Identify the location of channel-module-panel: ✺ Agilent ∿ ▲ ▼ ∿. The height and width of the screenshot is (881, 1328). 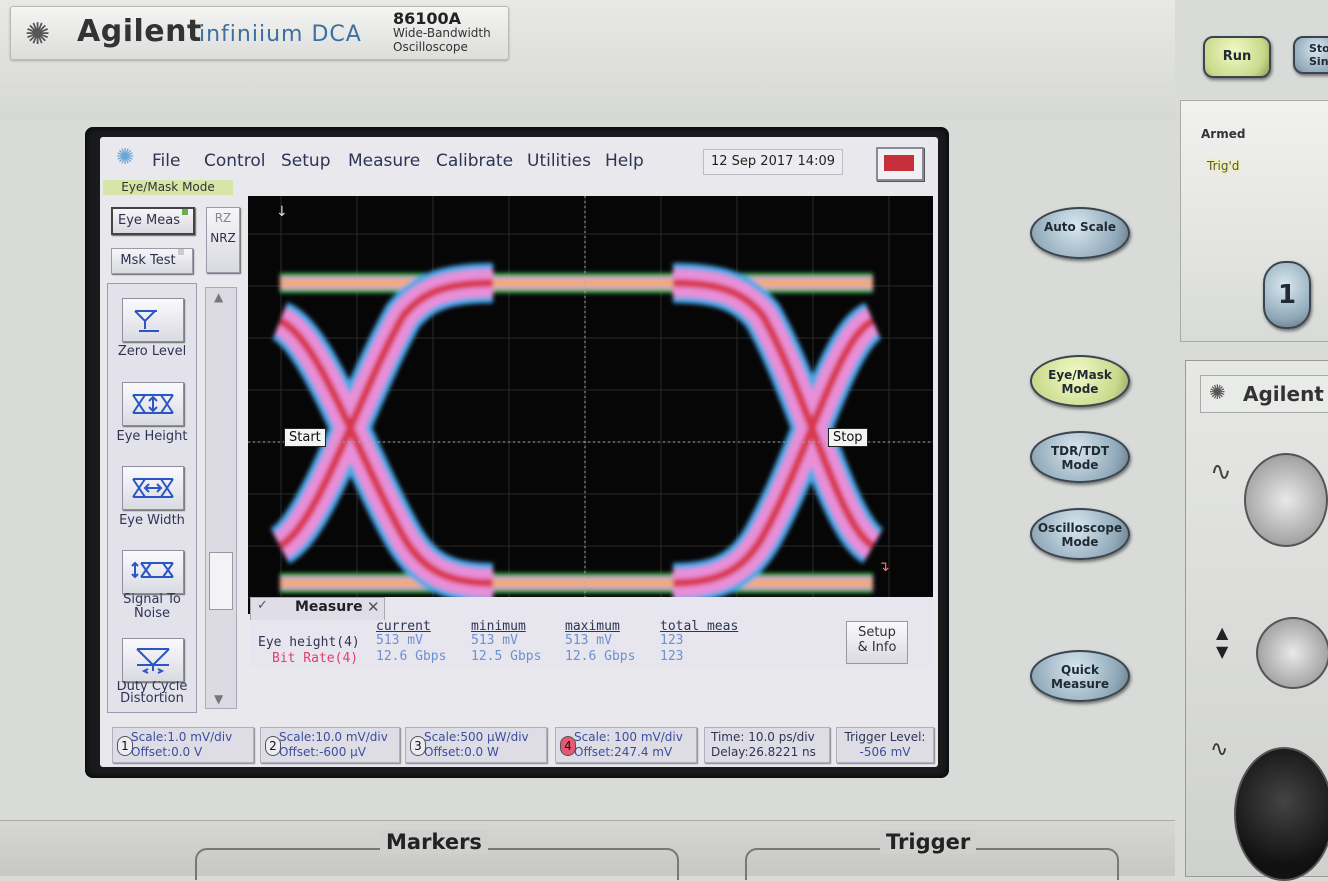
(1256, 620).